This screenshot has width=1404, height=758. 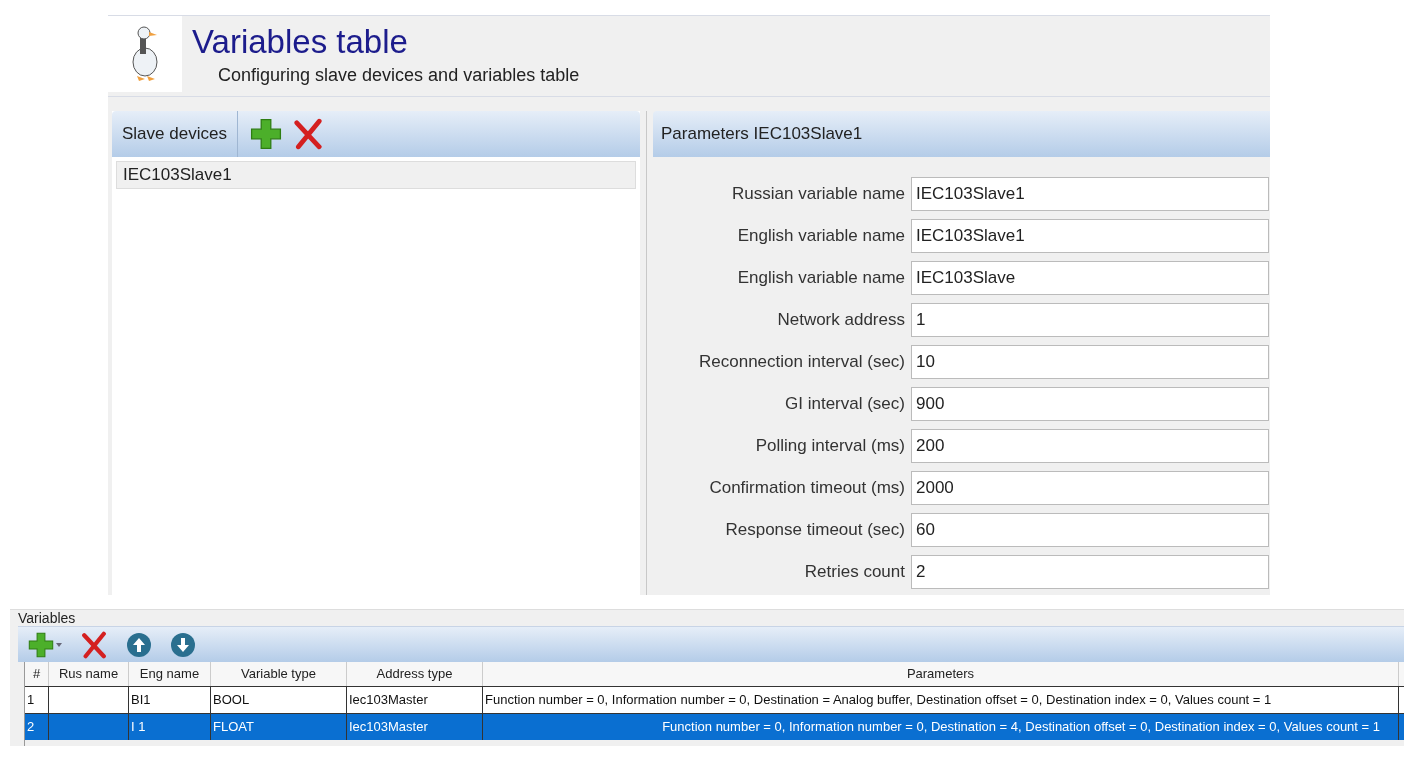 What do you see at coordinates (138, 727) in the screenshot?
I see `table-cell-text: I 1` at bounding box center [138, 727].